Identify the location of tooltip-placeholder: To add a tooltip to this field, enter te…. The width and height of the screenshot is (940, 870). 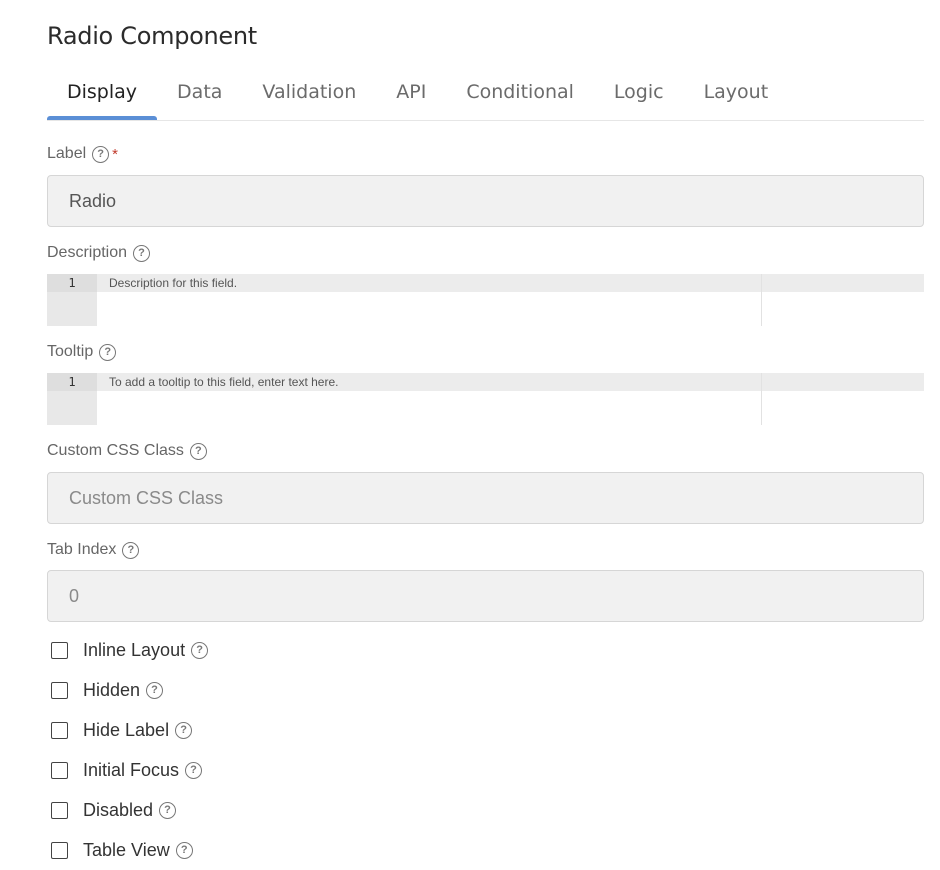
(510, 382).